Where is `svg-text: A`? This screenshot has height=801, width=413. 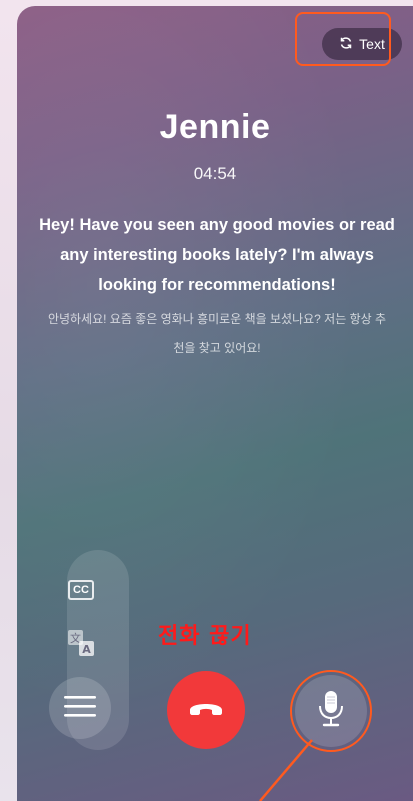 svg-text: A is located at coordinates (86, 649).